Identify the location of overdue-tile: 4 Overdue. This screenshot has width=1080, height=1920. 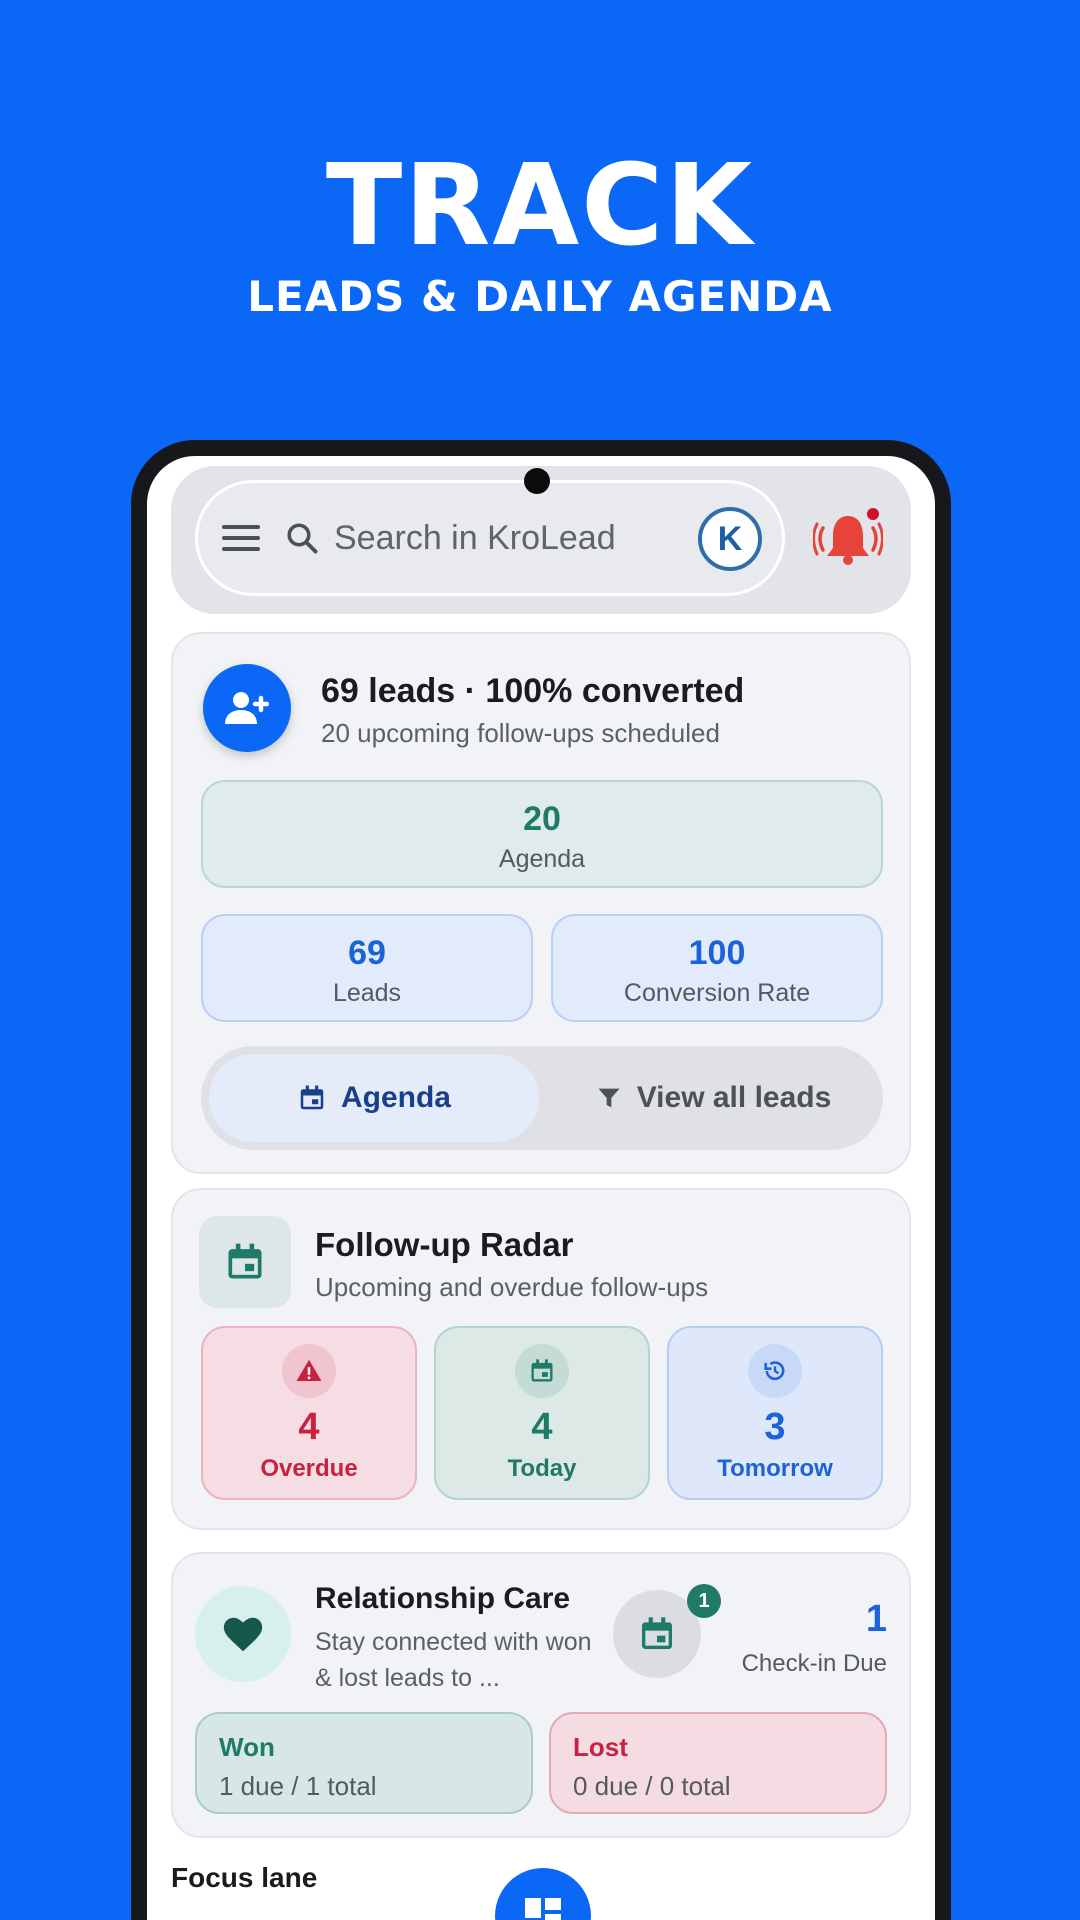
(309, 1413).